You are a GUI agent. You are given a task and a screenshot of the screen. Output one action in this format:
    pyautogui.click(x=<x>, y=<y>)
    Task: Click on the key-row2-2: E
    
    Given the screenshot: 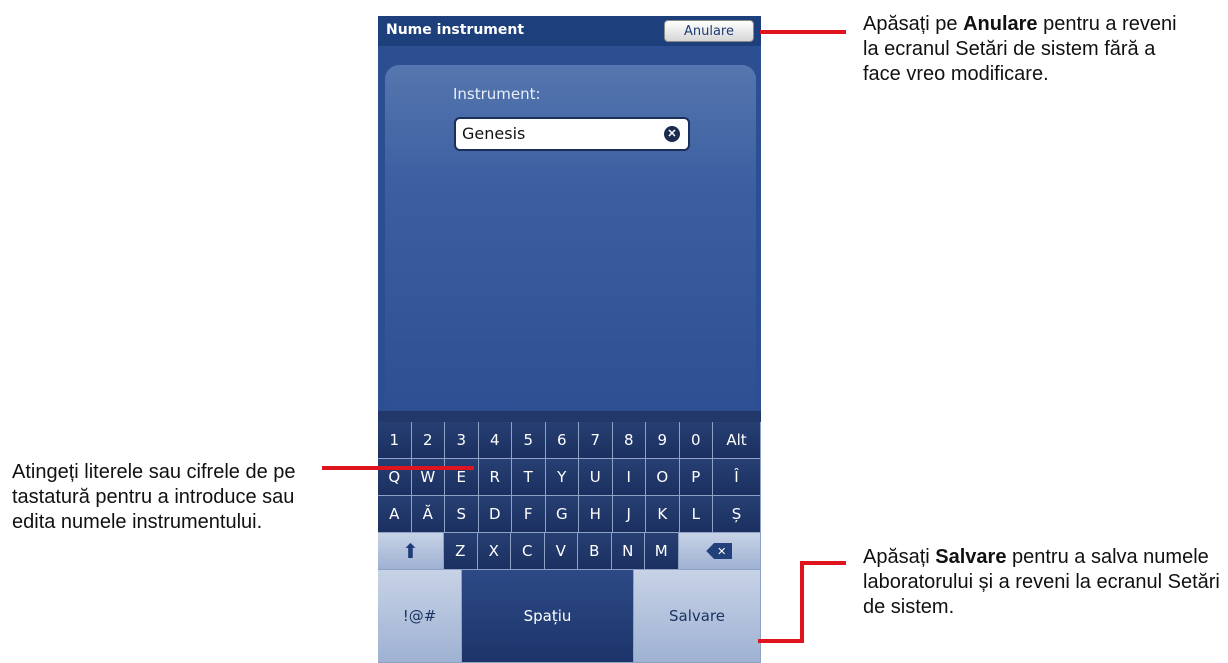 What is the action you would take?
    pyautogui.click(x=462, y=477)
    